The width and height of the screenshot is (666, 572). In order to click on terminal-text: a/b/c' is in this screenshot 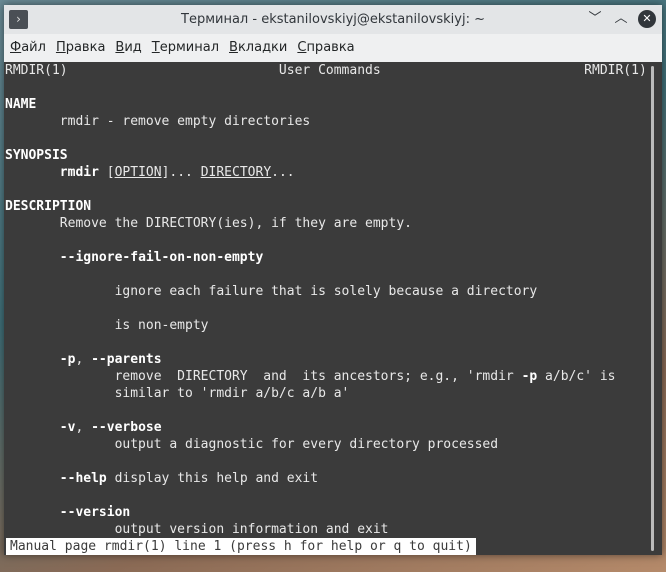, I will do `click(576, 376)`.